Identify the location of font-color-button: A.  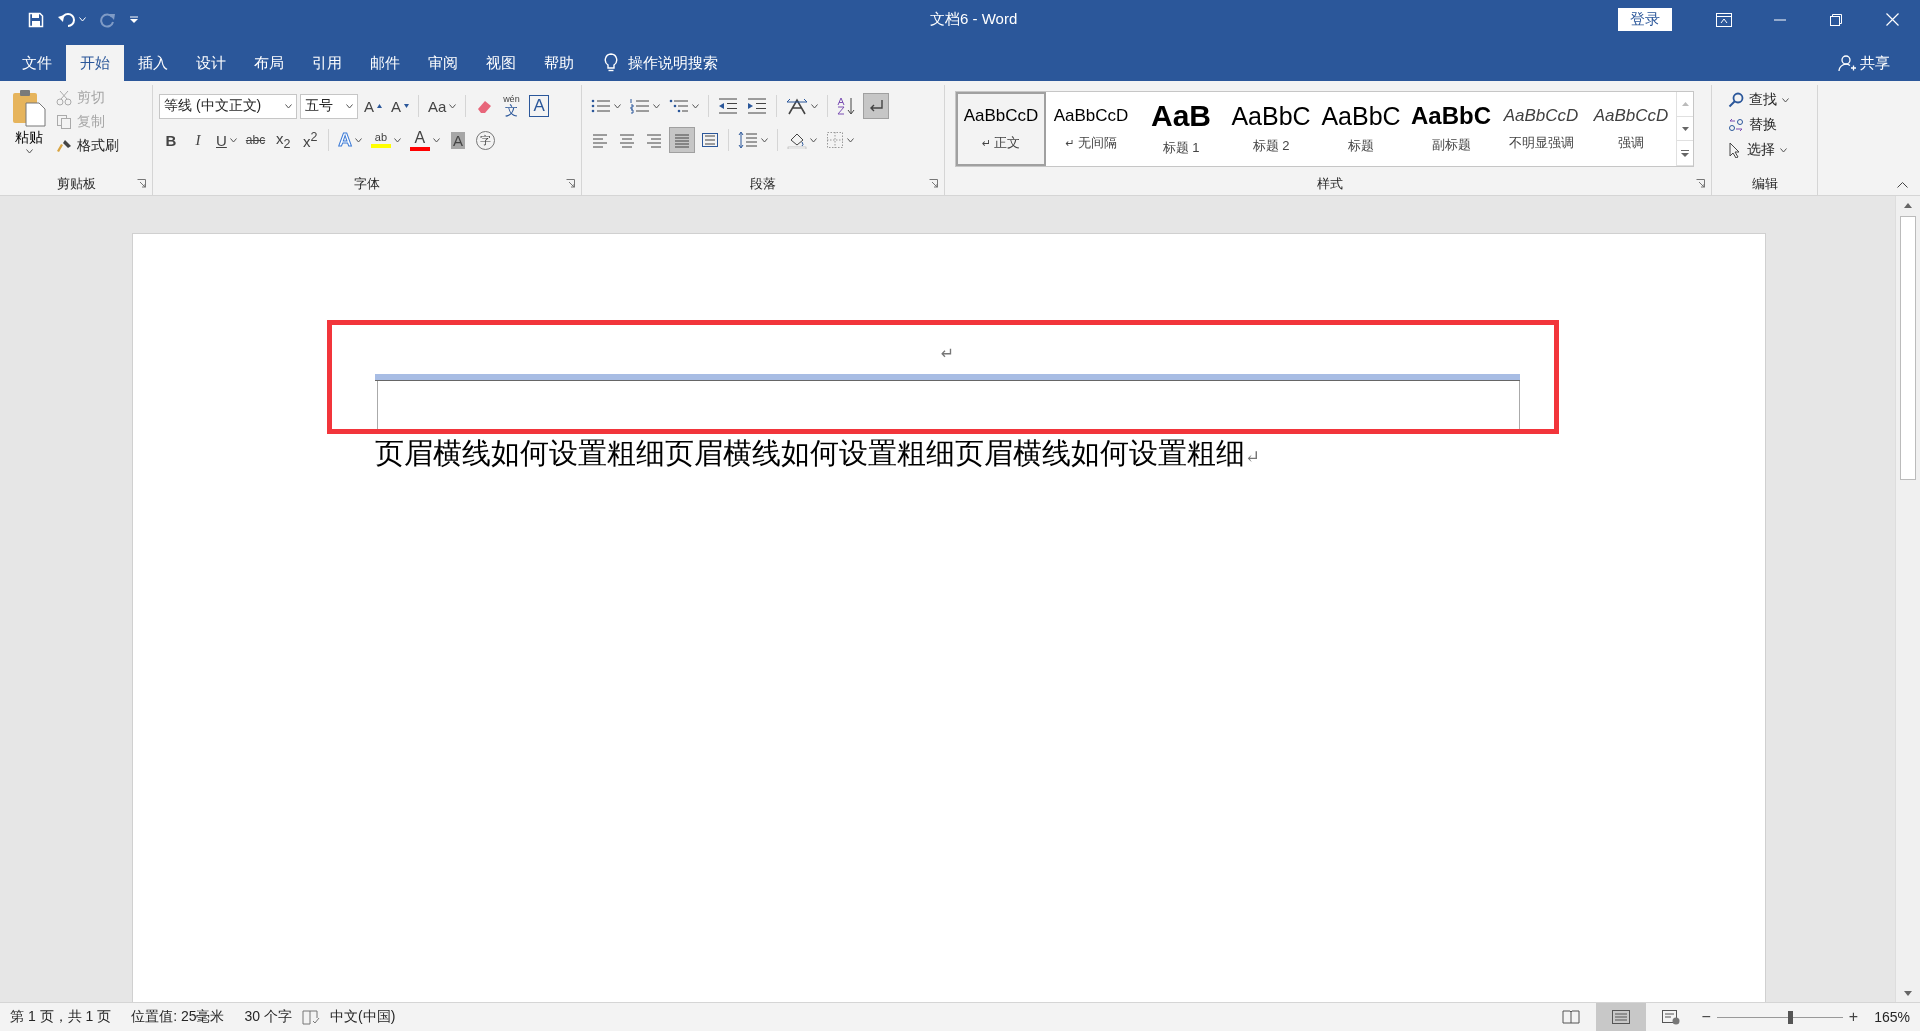
(424, 140).